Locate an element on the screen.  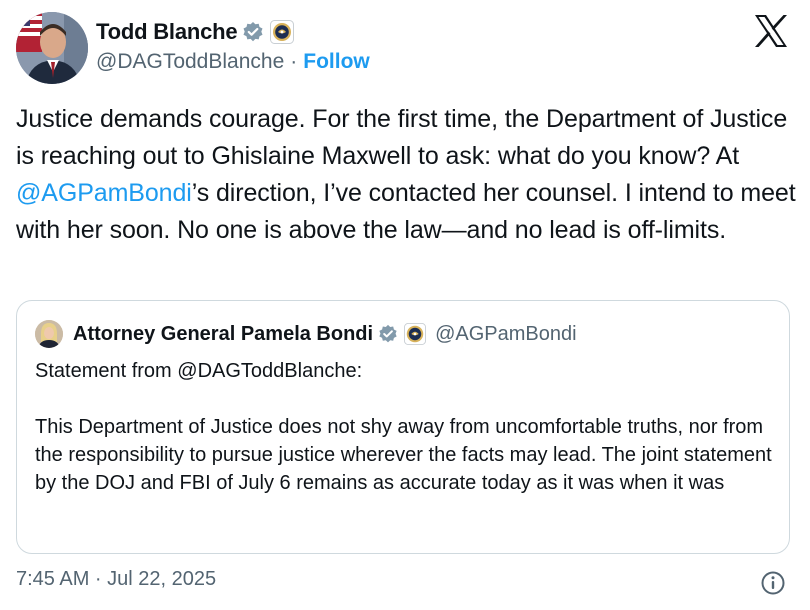
author-handle-row: @DAGToddBlanche · Follow is located at coordinates (233, 62).